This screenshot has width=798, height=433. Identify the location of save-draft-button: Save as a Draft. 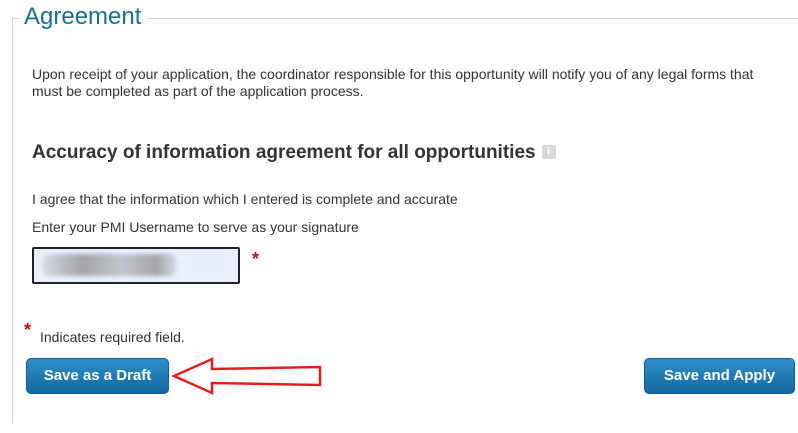
(97, 376).